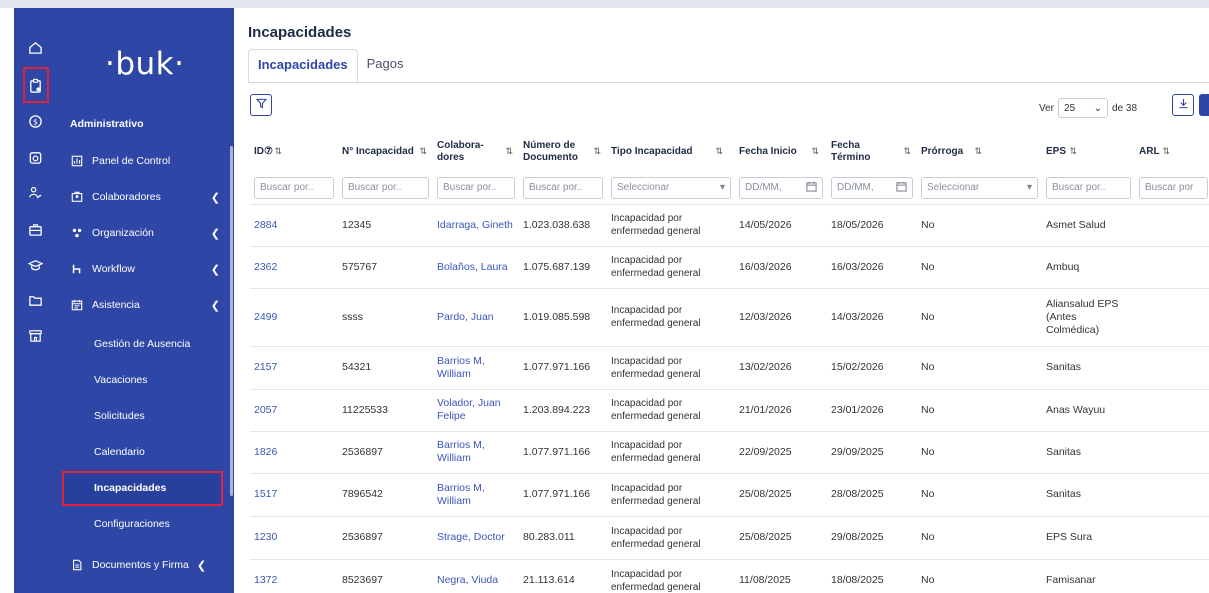 This screenshot has width=1209, height=593. Describe the element at coordinates (385, 66) in the screenshot. I see `tab-pagos: Pagos` at that location.